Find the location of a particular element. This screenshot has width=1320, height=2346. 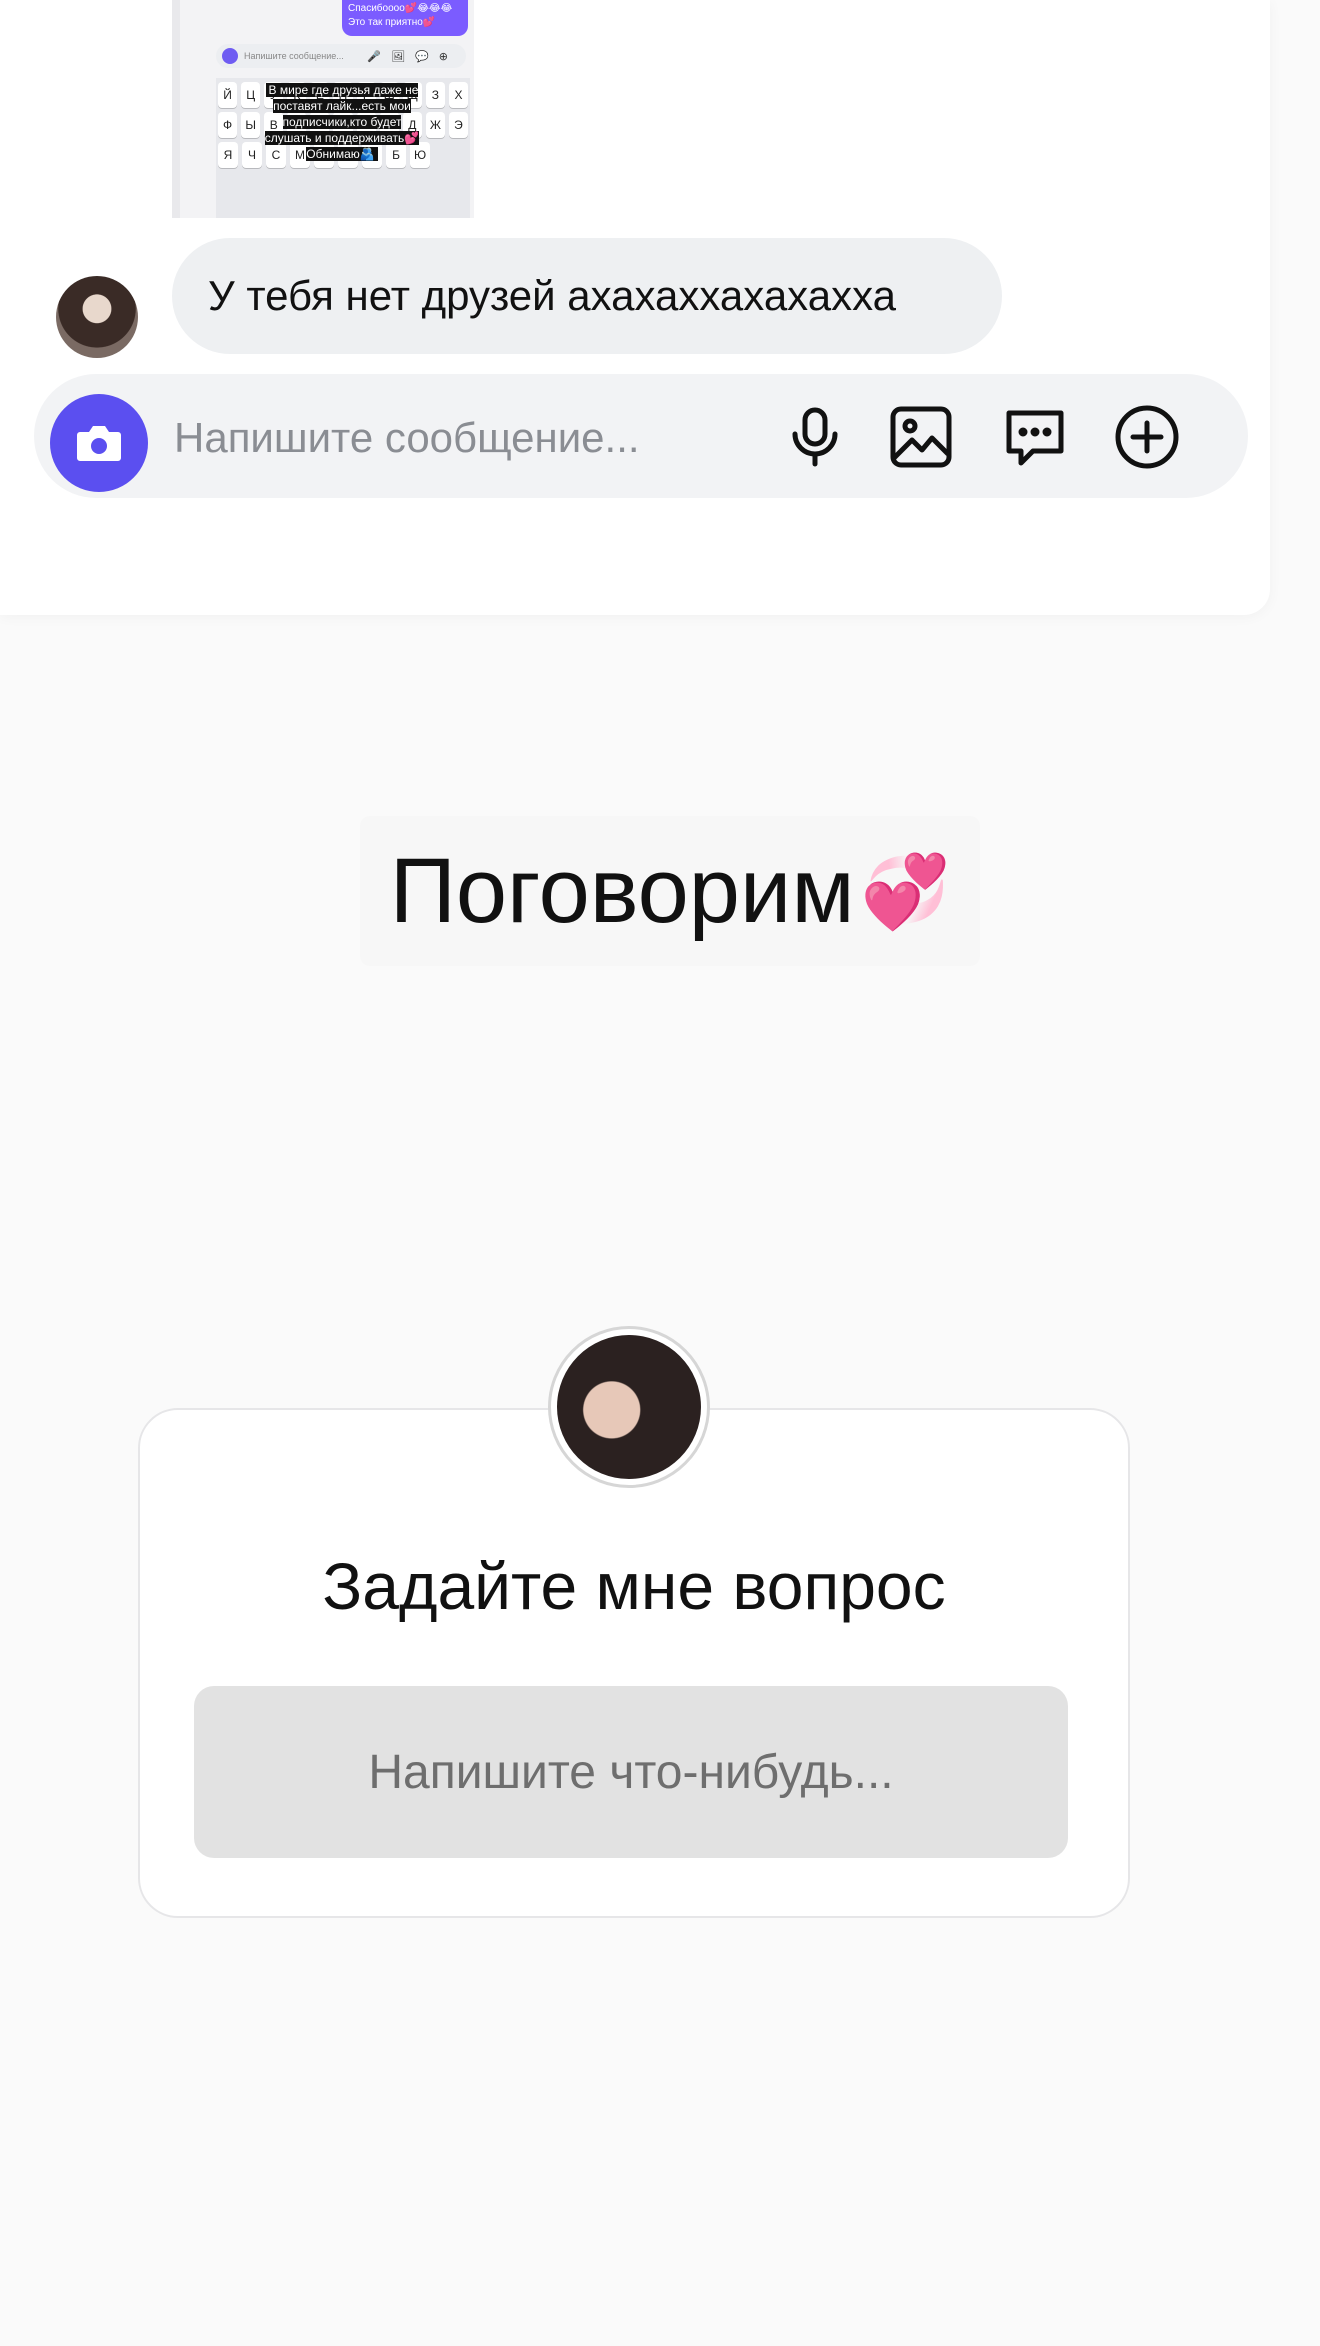

keyboard-key: Я is located at coordinates (228, 155).